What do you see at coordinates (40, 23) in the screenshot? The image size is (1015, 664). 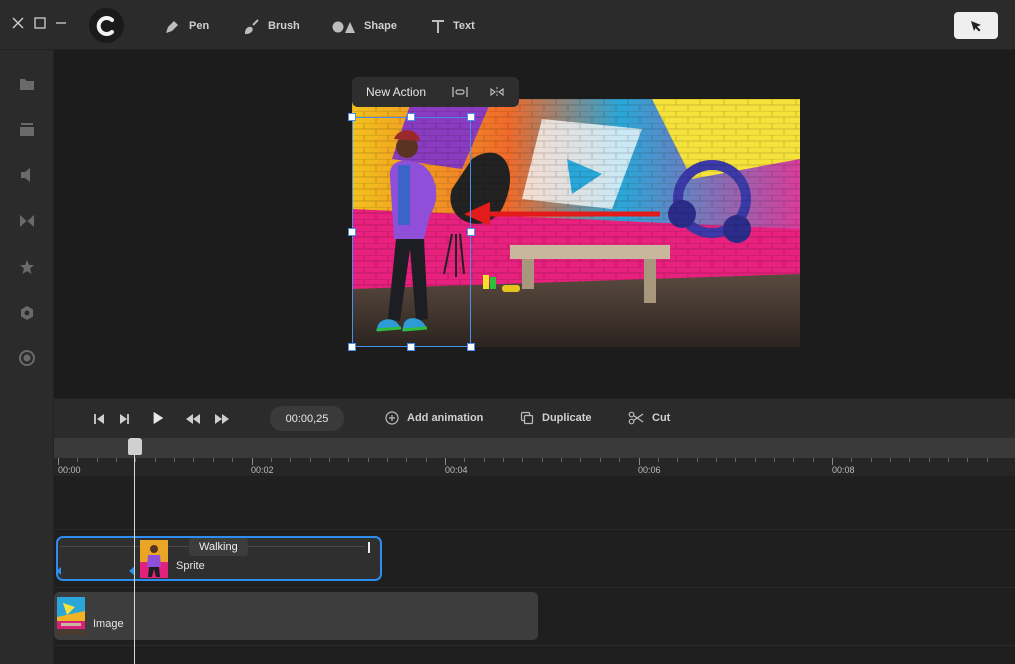 I see `maximize-window-icon` at bounding box center [40, 23].